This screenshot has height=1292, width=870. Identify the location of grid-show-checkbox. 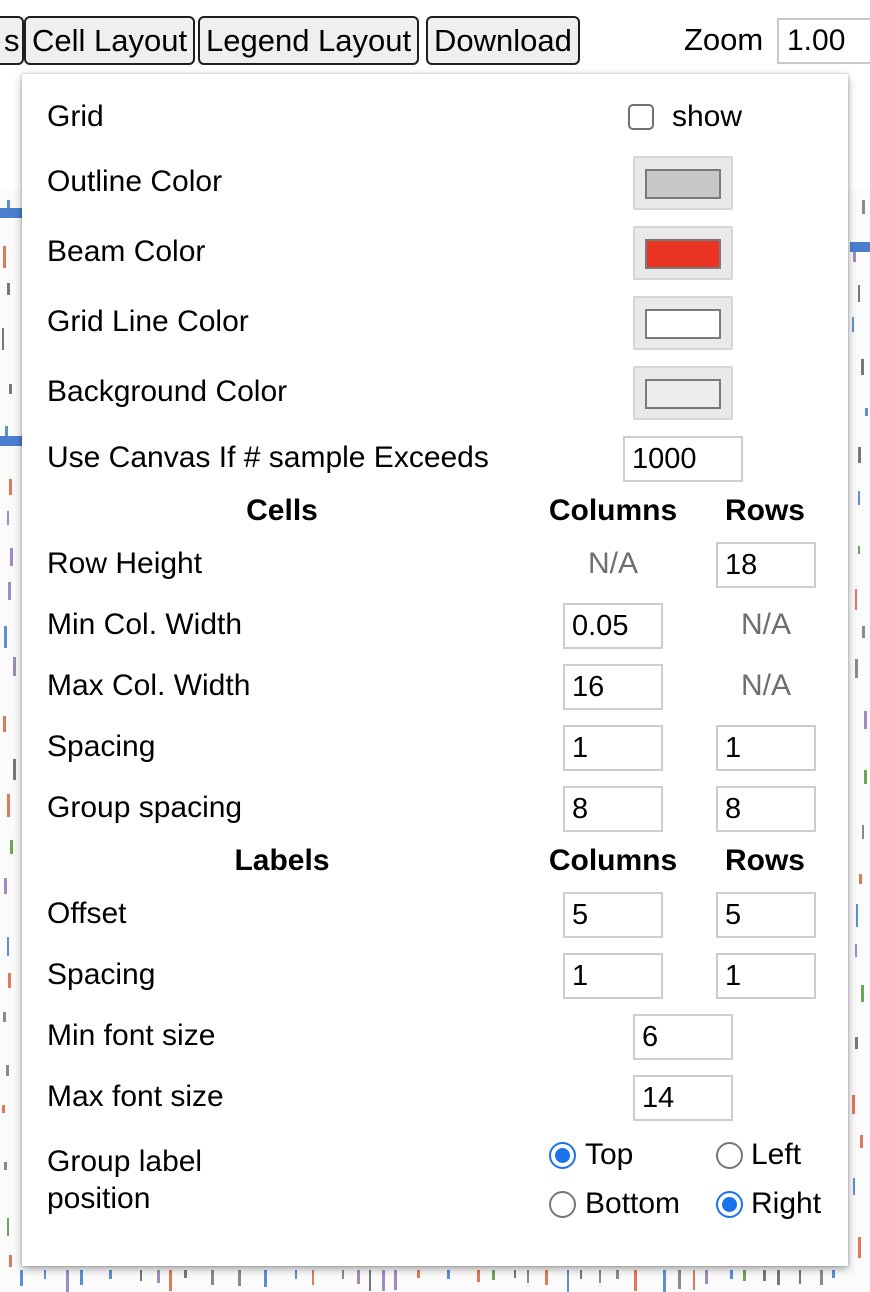
(641, 117).